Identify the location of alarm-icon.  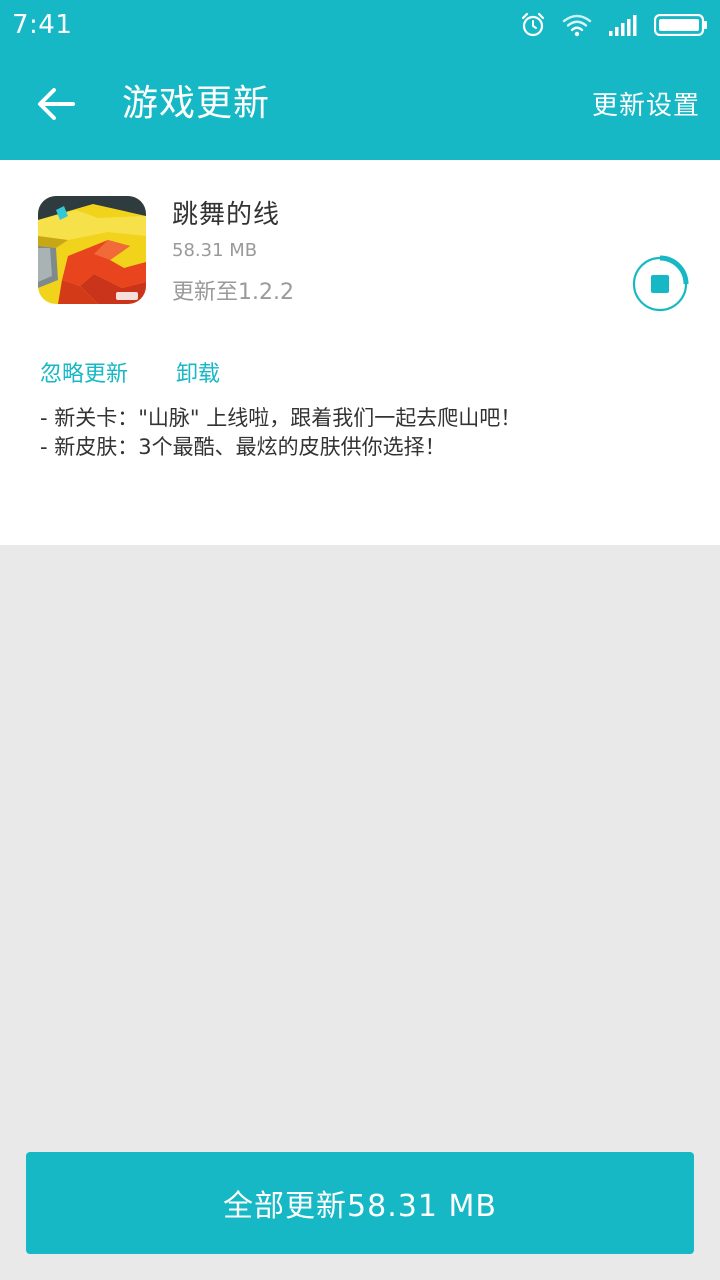
(533, 25).